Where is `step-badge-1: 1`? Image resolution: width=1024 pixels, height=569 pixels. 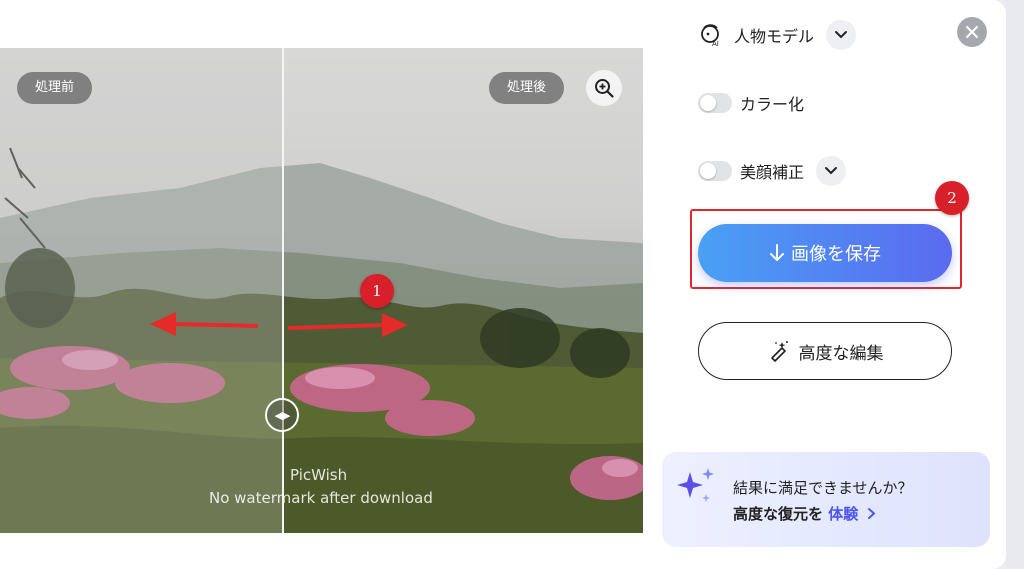
step-badge-1: 1 is located at coordinates (377, 291).